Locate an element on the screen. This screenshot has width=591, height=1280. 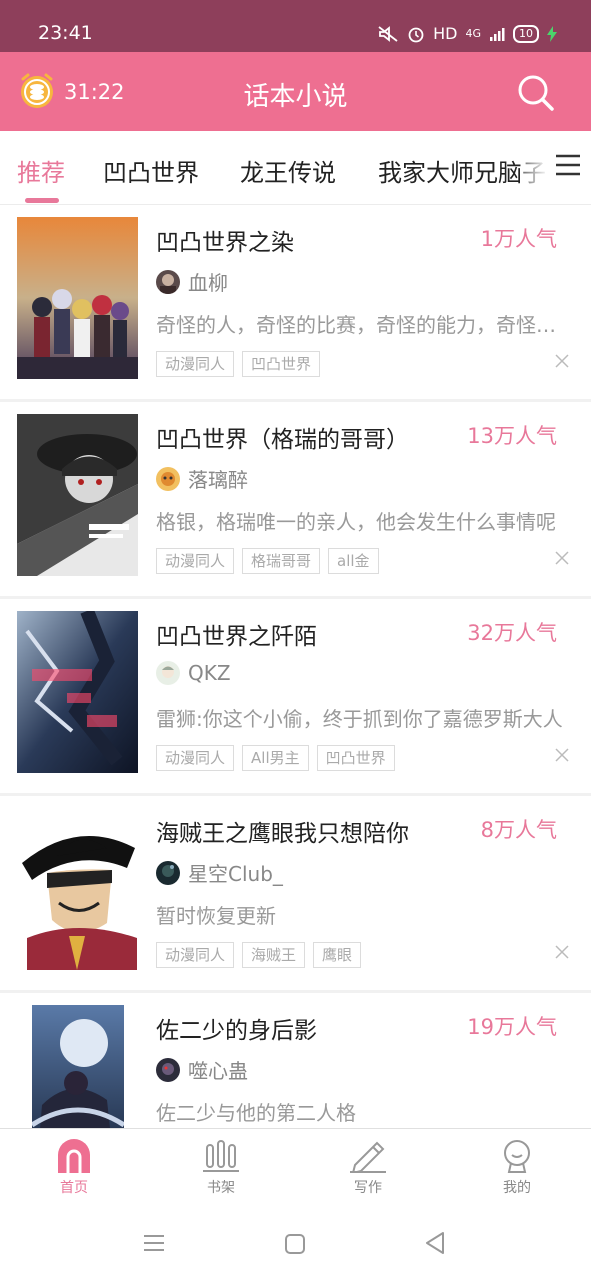
book-title: 凹凸世界之阡陌 is located at coordinates (236, 634).